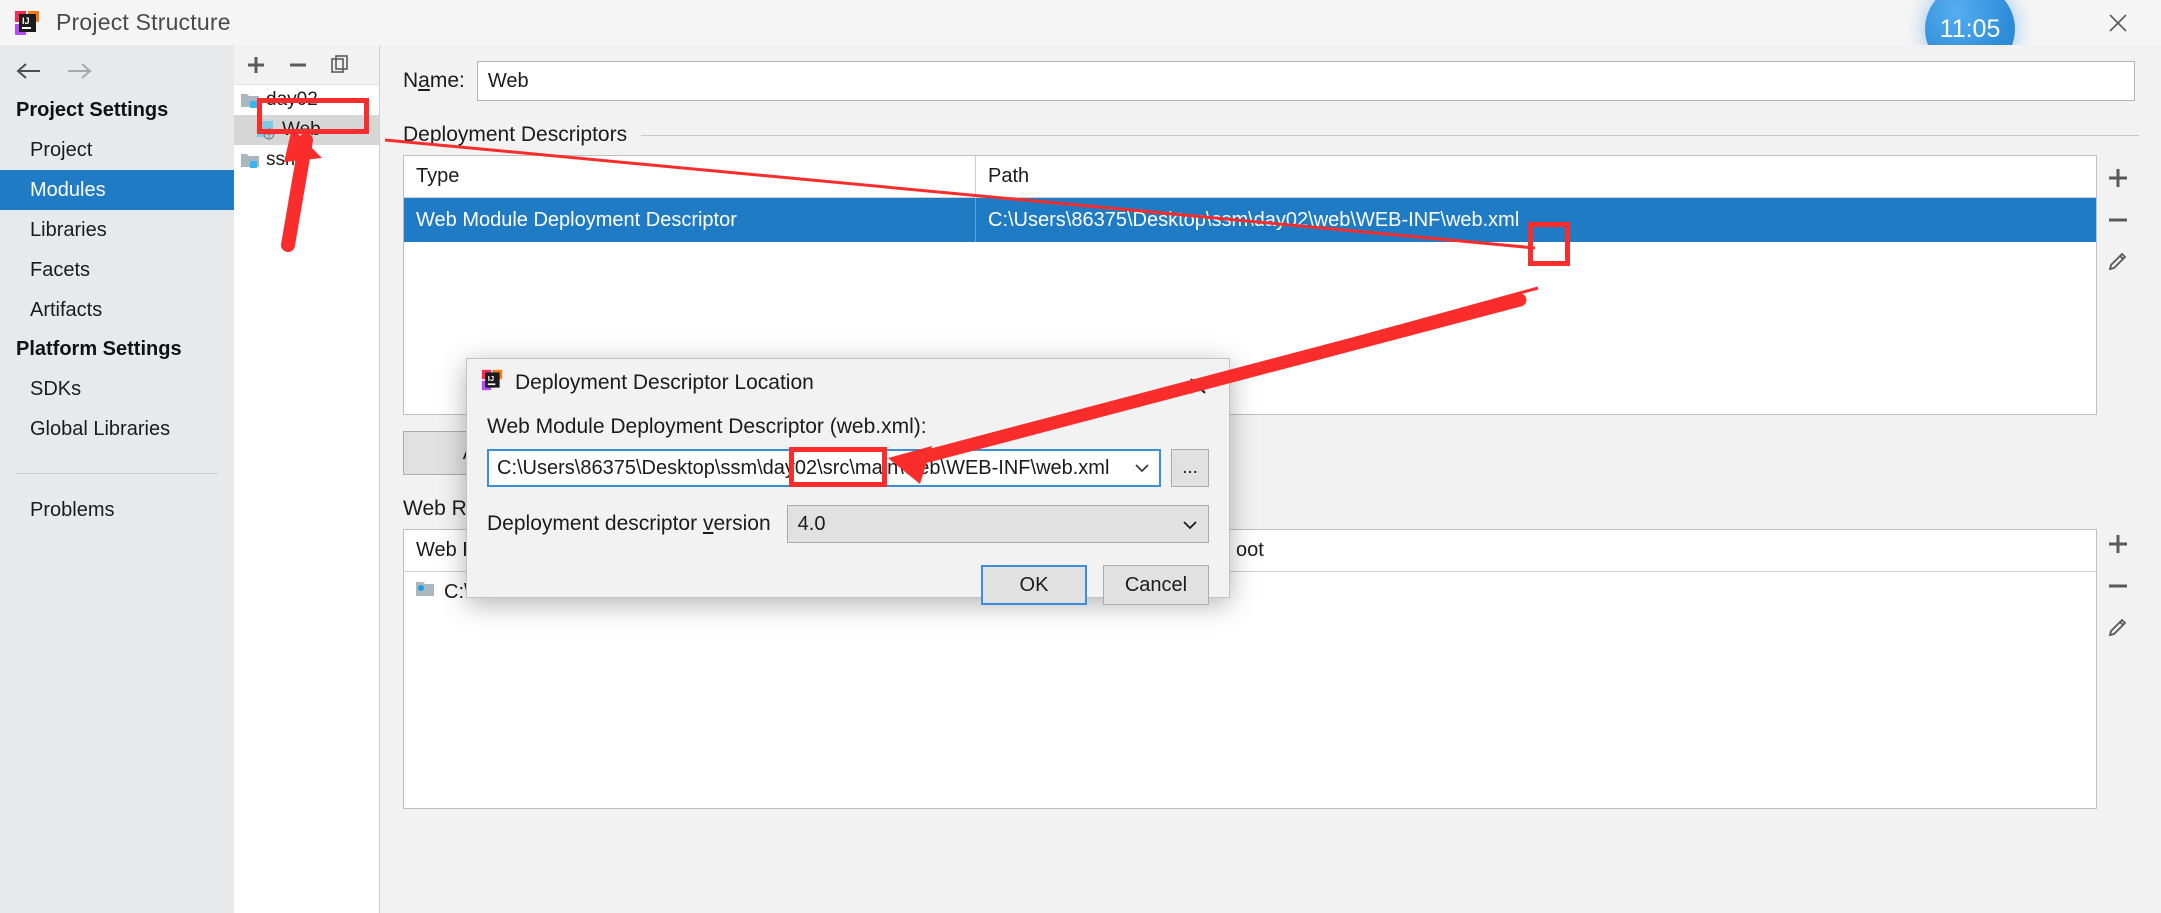 This screenshot has height=913, width=2161. What do you see at coordinates (848, 383) in the screenshot?
I see `dialog-title-bar: IJ Deployment Descriptor Location` at bounding box center [848, 383].